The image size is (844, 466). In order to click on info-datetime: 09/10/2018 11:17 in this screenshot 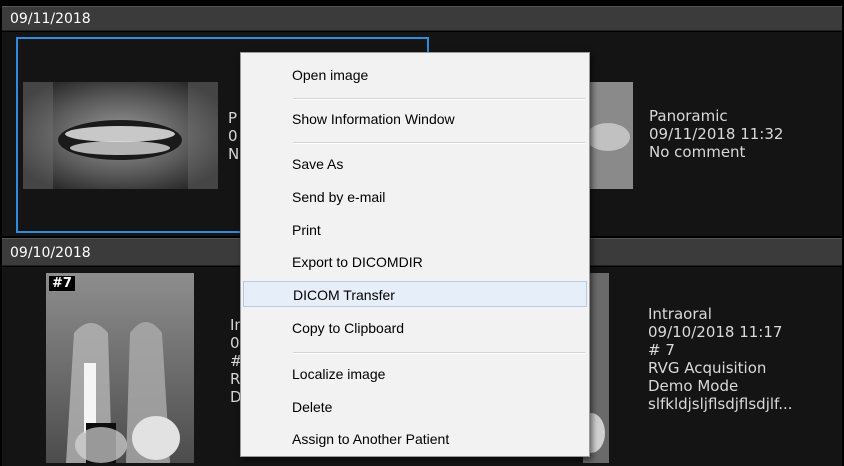, I will do `click(715, 332)`.